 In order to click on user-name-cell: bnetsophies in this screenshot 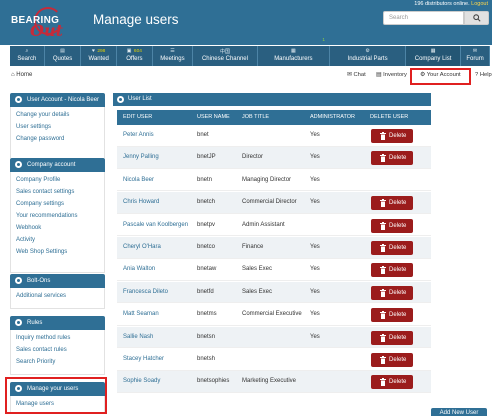, I will do `click(213, 381)`.